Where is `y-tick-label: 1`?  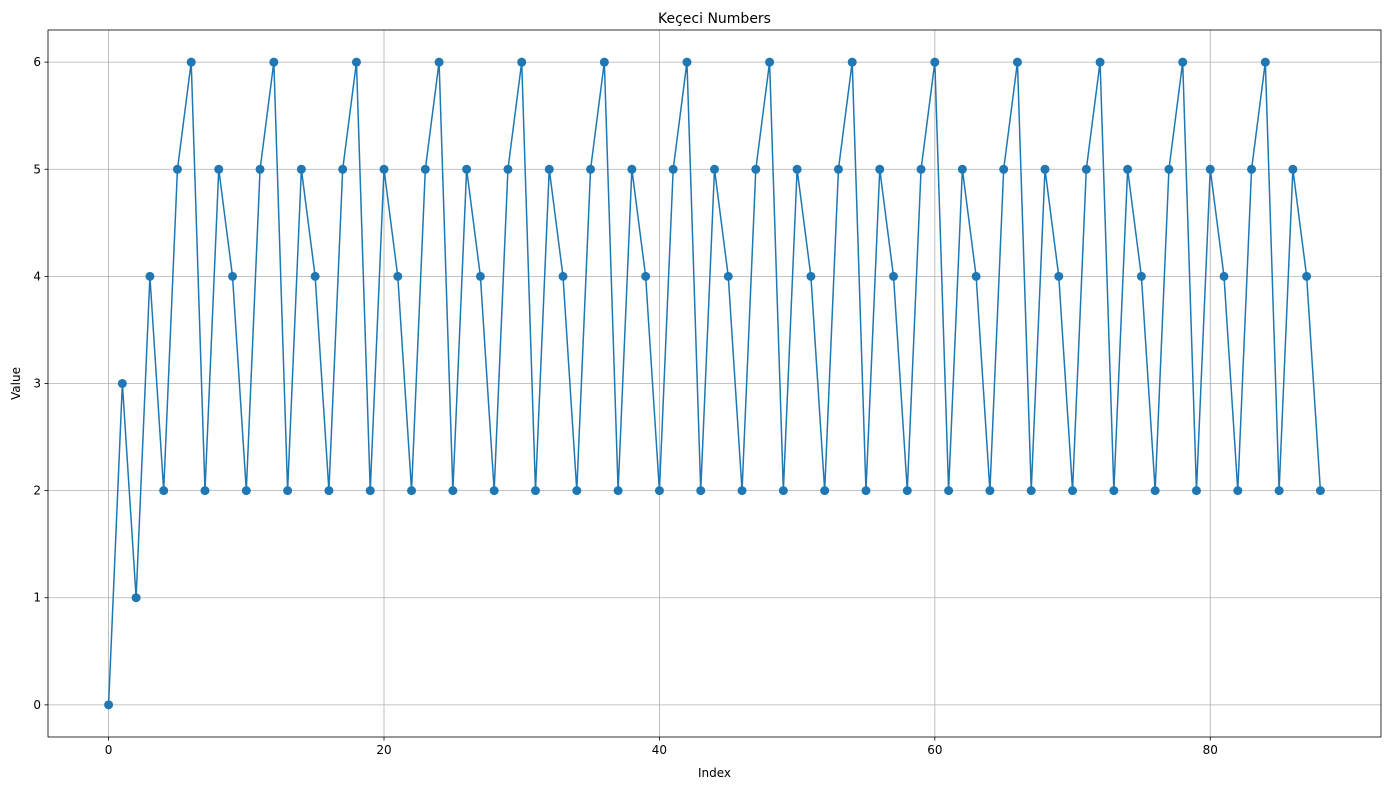
y-tick-label: 1 is located at coordinates (37, 598).